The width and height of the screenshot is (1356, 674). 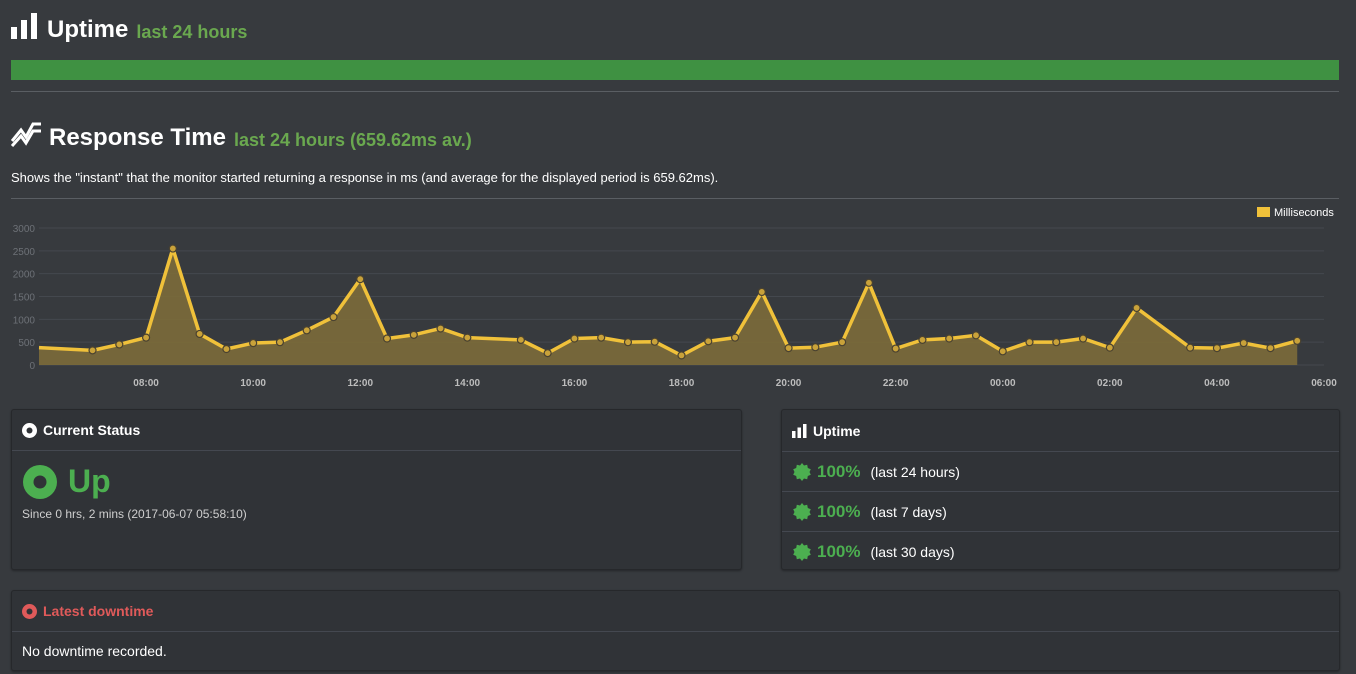 I want to click on uptime-row: 100% (last 24 hours), so click(x=1060, y=472).